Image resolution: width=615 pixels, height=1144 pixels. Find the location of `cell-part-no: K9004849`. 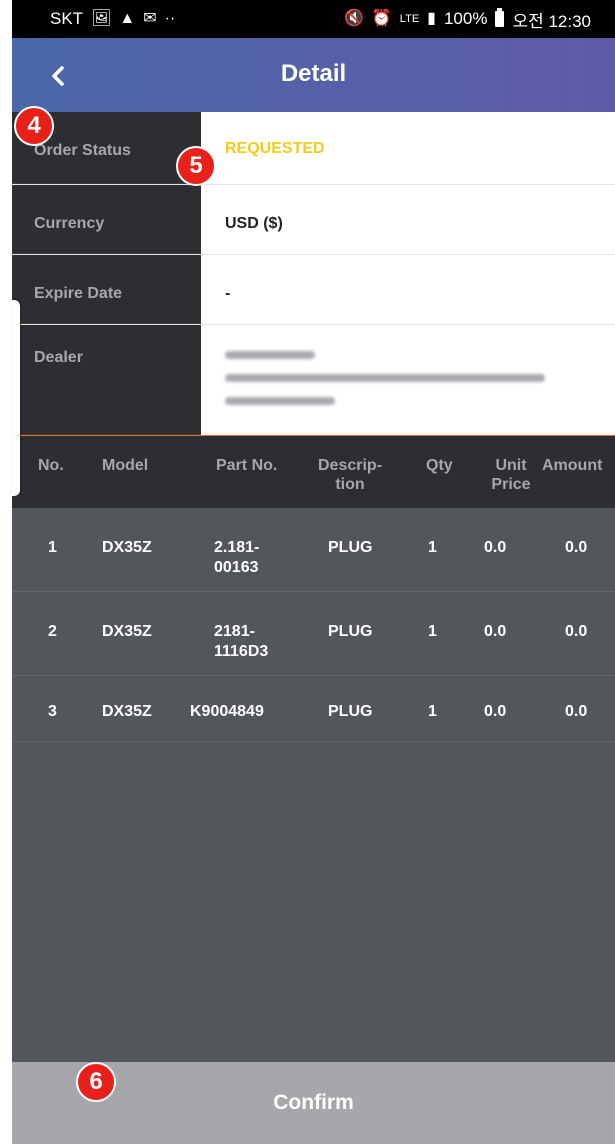

cell-part-no: K9004849 is located at coordinates (227, 711).